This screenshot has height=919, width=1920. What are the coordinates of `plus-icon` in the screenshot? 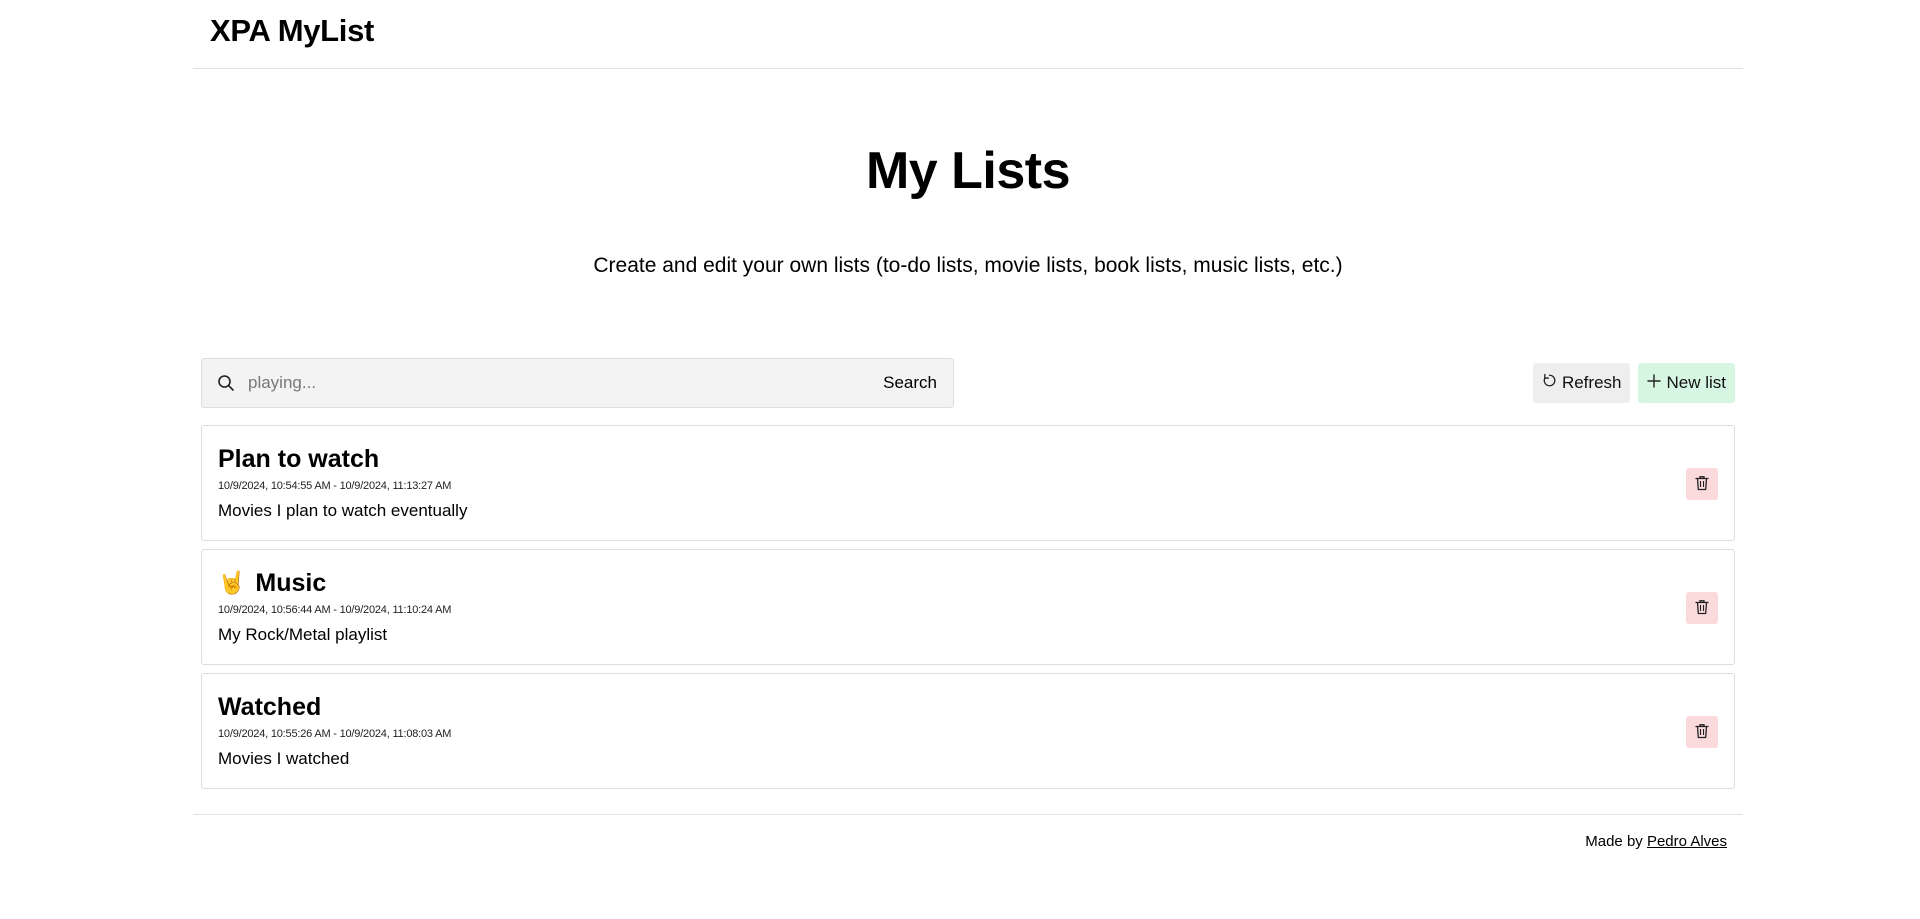 It's located at (1654, 383).